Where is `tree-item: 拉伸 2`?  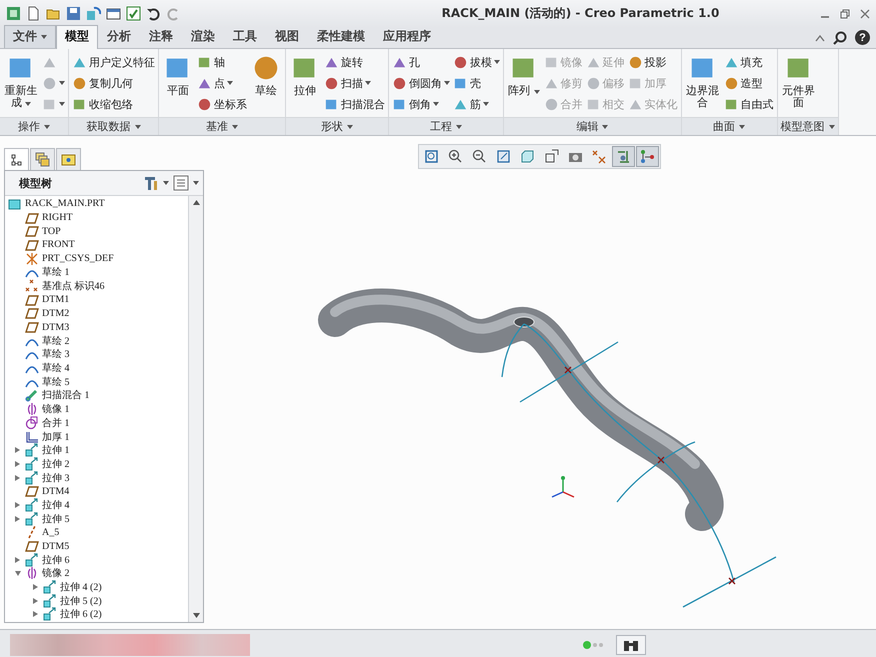
tree-item: 拉伸 2 is located at coordinates (56, 463).